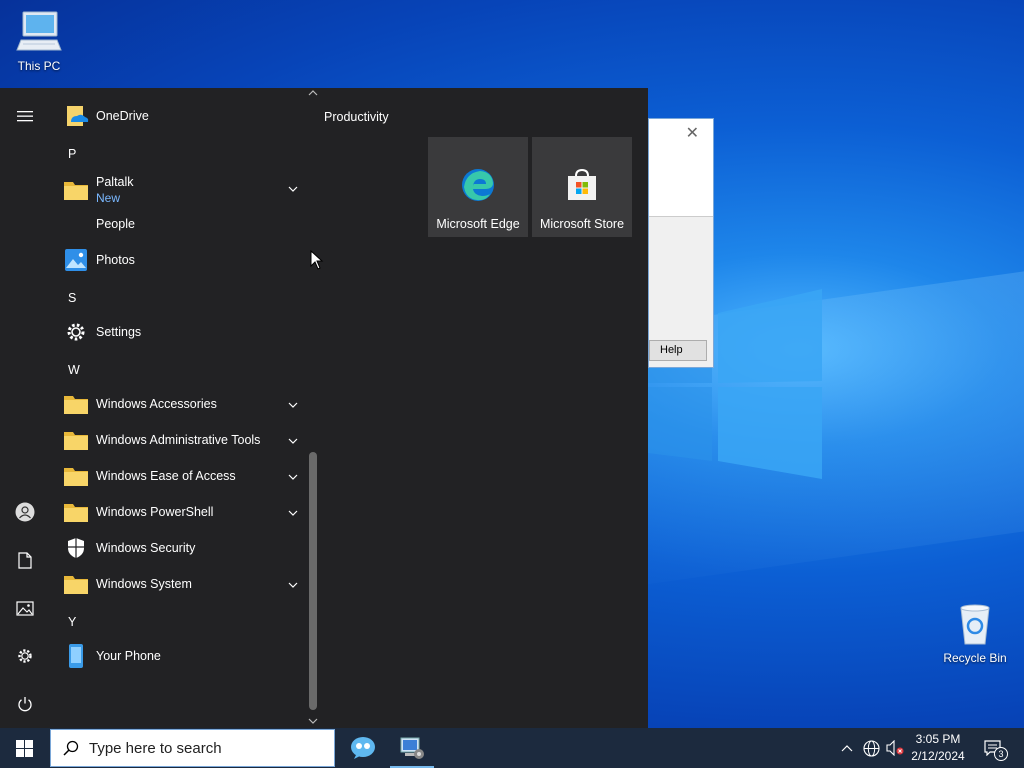 The width and height of the screenshot is (1024, 768). What do you see at coordinates (183, 656) in the screenshot?
I see `app-item-your-phone: Your Phone` at bounding box center [183, 656].